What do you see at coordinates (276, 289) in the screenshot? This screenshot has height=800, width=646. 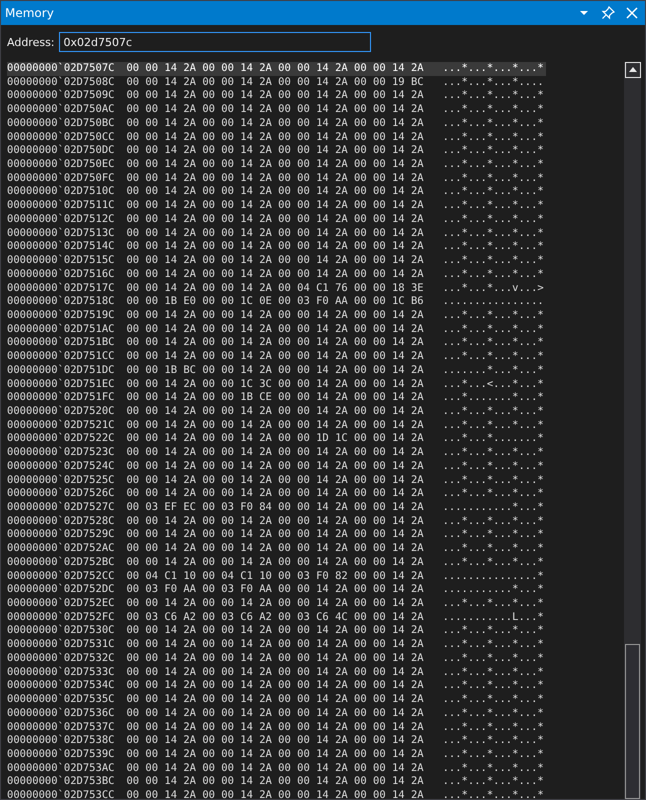 I see `memory-row: 00000000`02D7517C 00 00 14 2A 00 00 14 2A 00 04 C1 76 00 00 18 3E ...*...*...v...>` at bounding box center [276, 289].